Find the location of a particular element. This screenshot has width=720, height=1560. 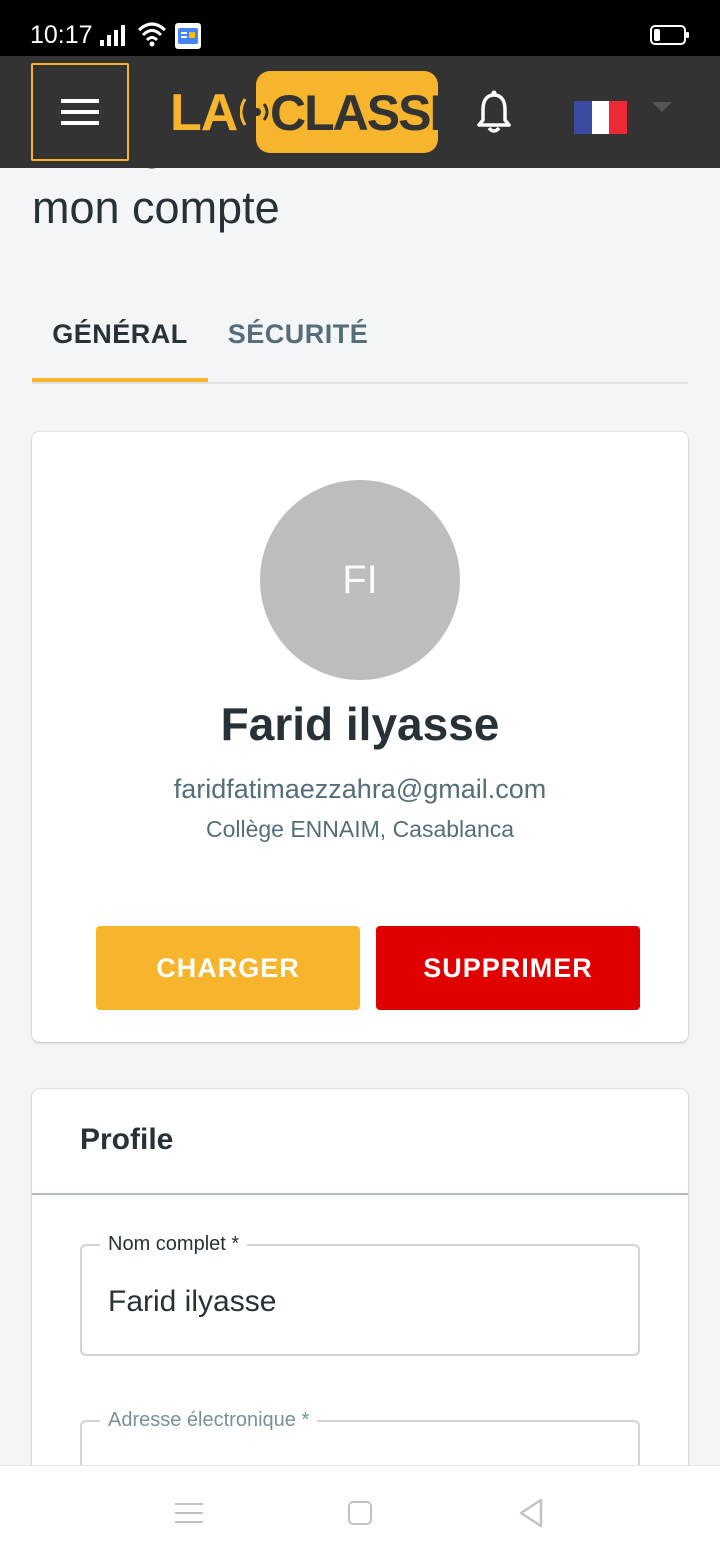

signal-icon is located at coordinates (112, 35).